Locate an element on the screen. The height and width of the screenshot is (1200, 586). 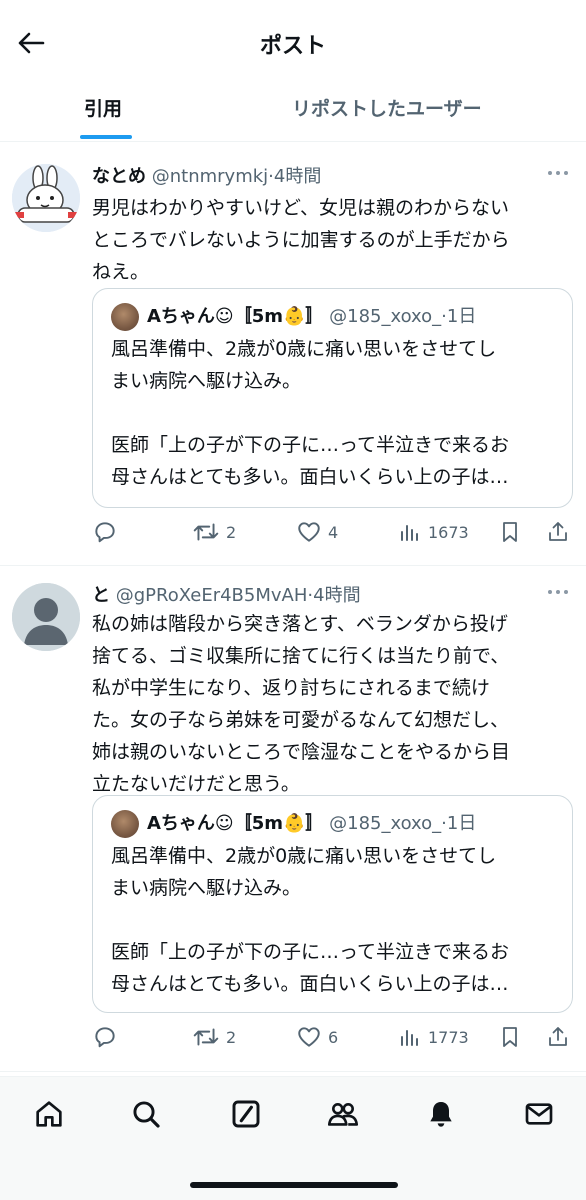
user-handle: @gPRoXeEr4B5MvAH is located at coordinates (212, 595).